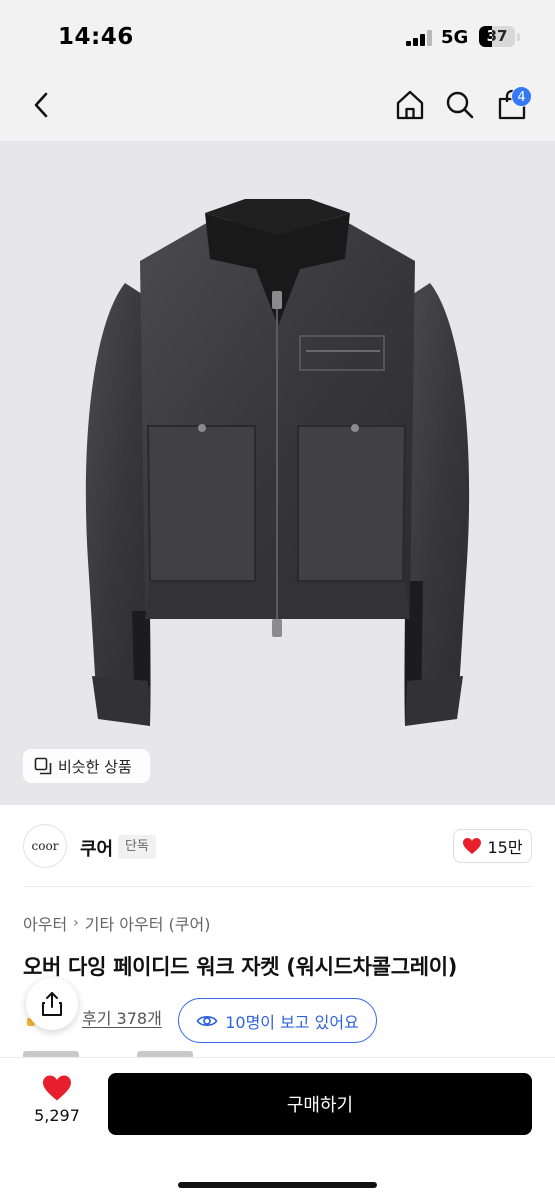  I want to click on divider, so click(277, 886).